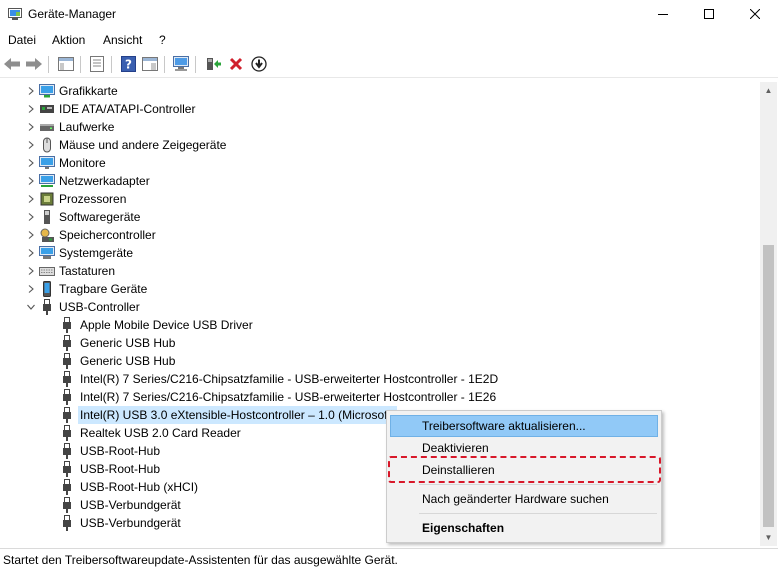 Image resolution: width=778 pixels, height=568 pixels. I want to click on tree-category-prozessoren: Prozessoren, so click(75, 199).